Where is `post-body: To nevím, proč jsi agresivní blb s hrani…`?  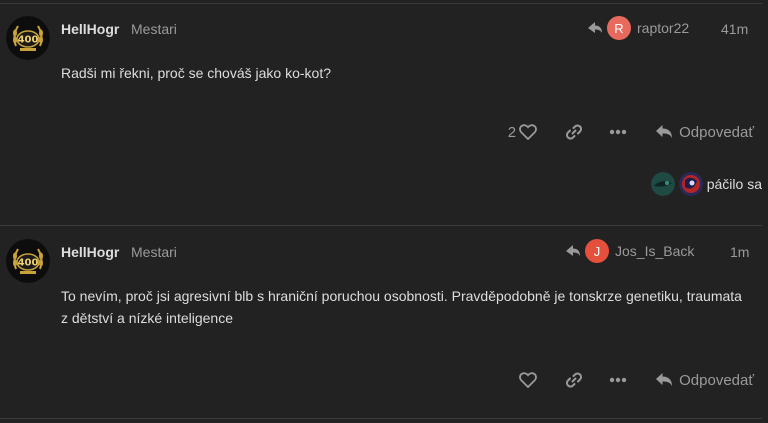 post-body: To nevím, proč jsi agresivní blb s hrani… is located at coordinates (401, 307).